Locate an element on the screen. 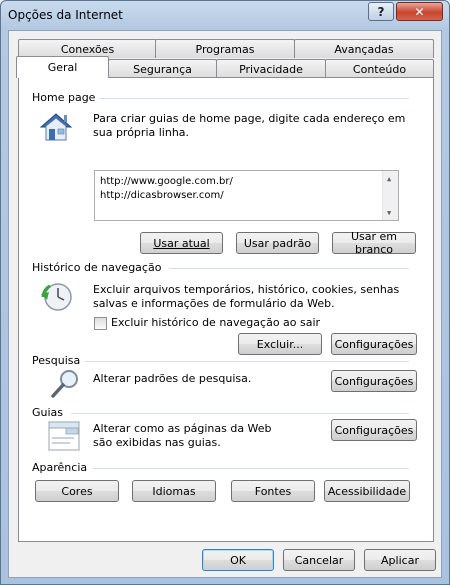  use-default-label: Usar padrão is located at coordinates (277, 243).